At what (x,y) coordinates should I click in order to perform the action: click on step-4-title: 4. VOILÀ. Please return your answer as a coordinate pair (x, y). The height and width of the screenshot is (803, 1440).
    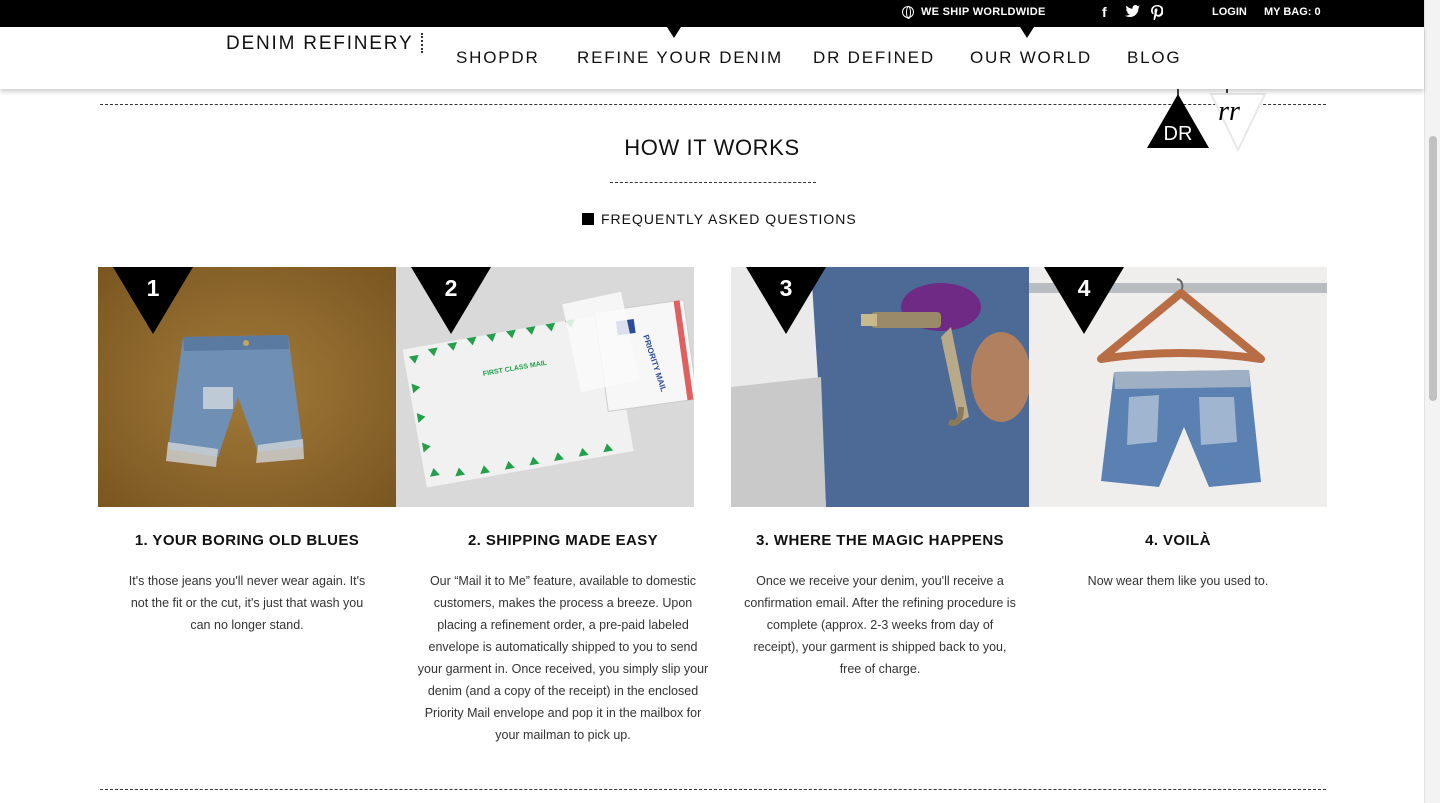
    Looking at the image, I should click on (1178, 540).